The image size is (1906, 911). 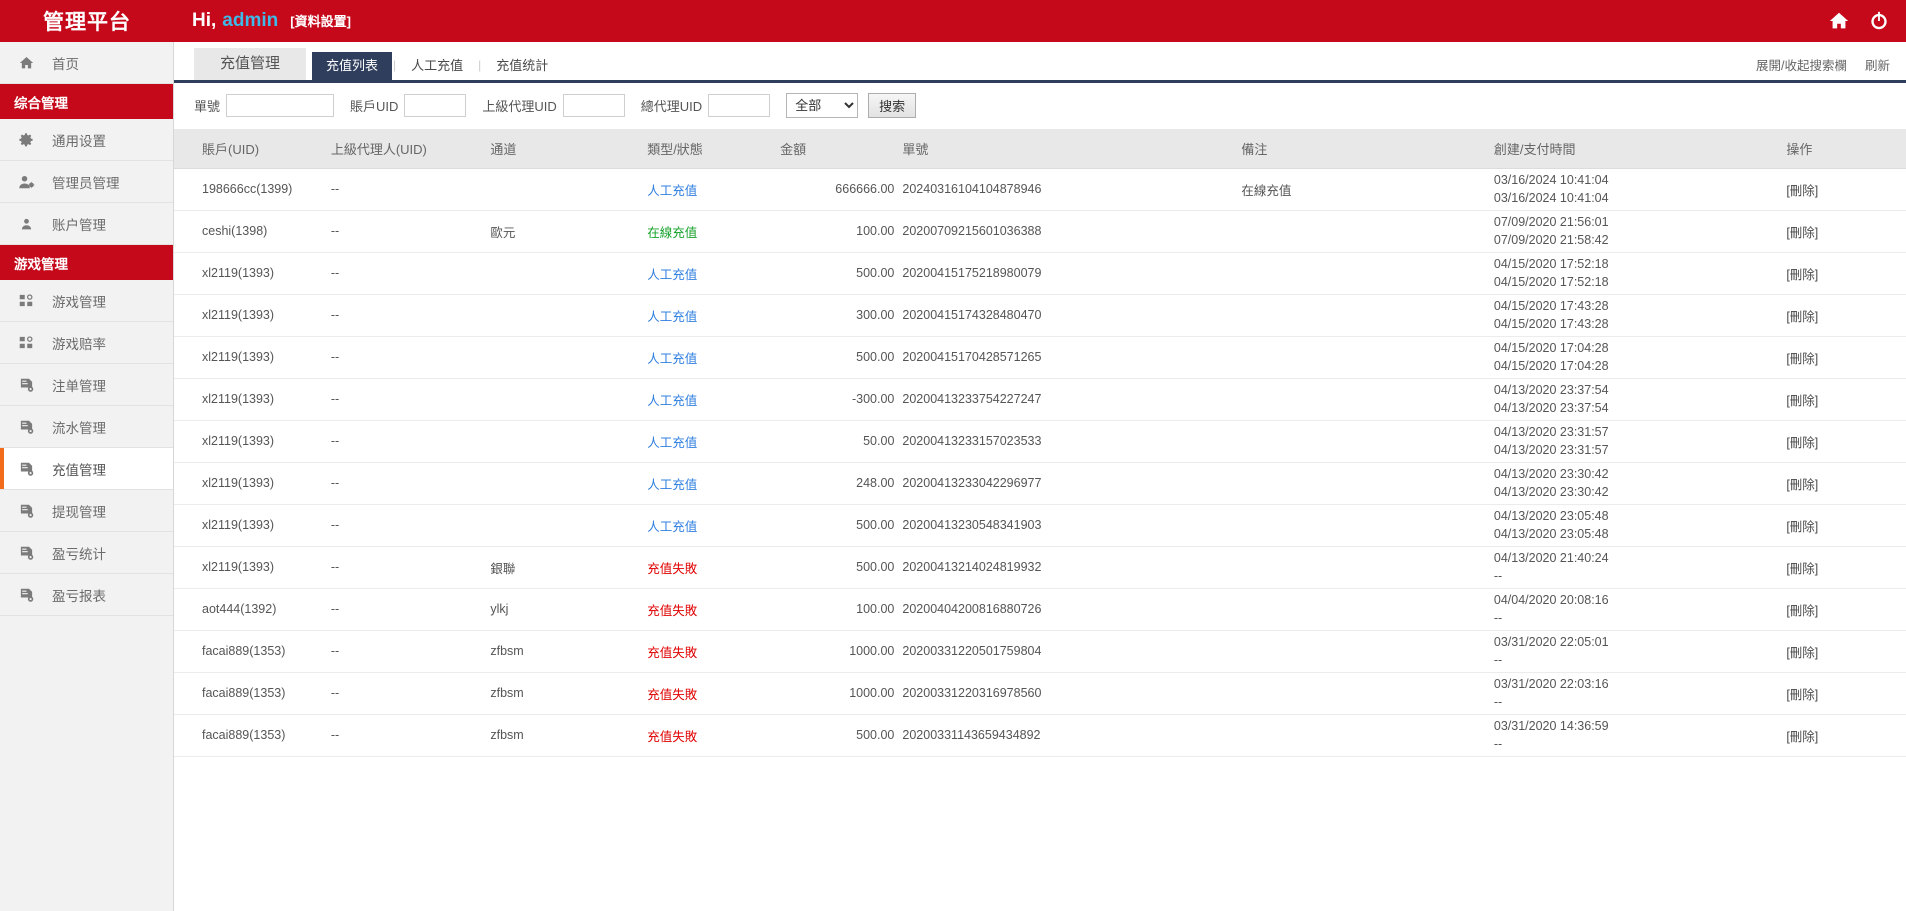 I want to click on grid-icon, so click(x=26, y=301).